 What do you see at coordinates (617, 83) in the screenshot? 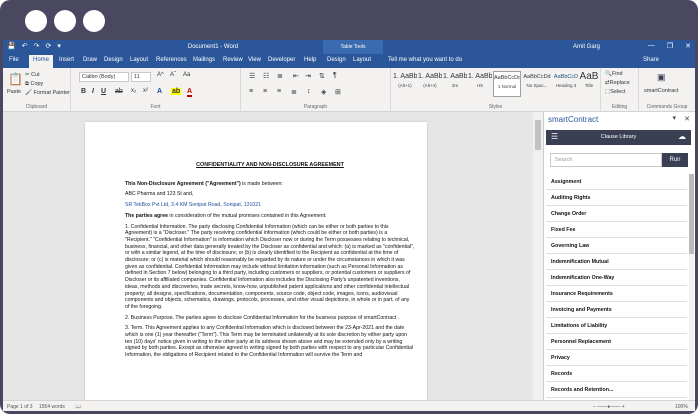
I see `replace-button: ⇄Replace` at bounding box center [617, 83].